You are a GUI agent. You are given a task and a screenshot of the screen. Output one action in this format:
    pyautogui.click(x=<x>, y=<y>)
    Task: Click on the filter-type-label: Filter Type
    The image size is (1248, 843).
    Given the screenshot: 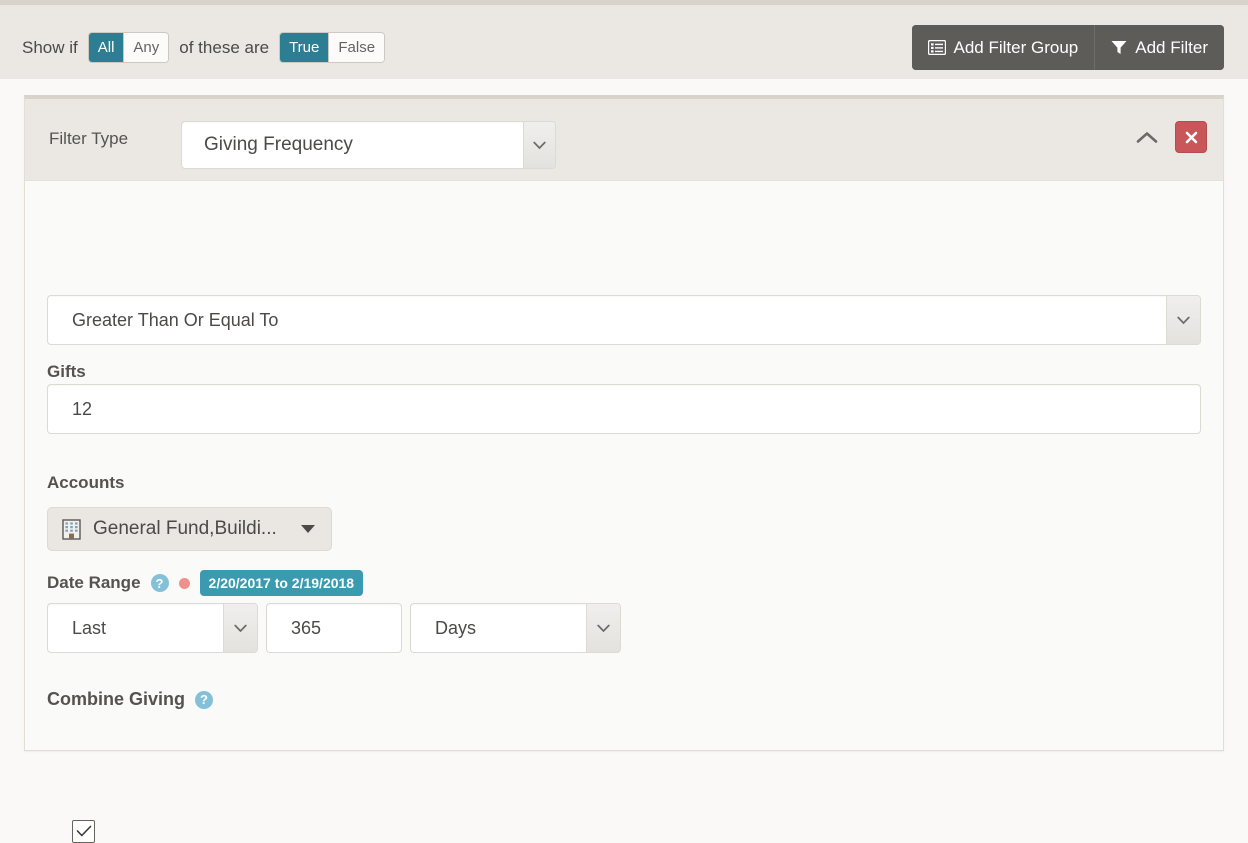 What is the action you would take?
    pyautogui.click(x=89, y=138)
    